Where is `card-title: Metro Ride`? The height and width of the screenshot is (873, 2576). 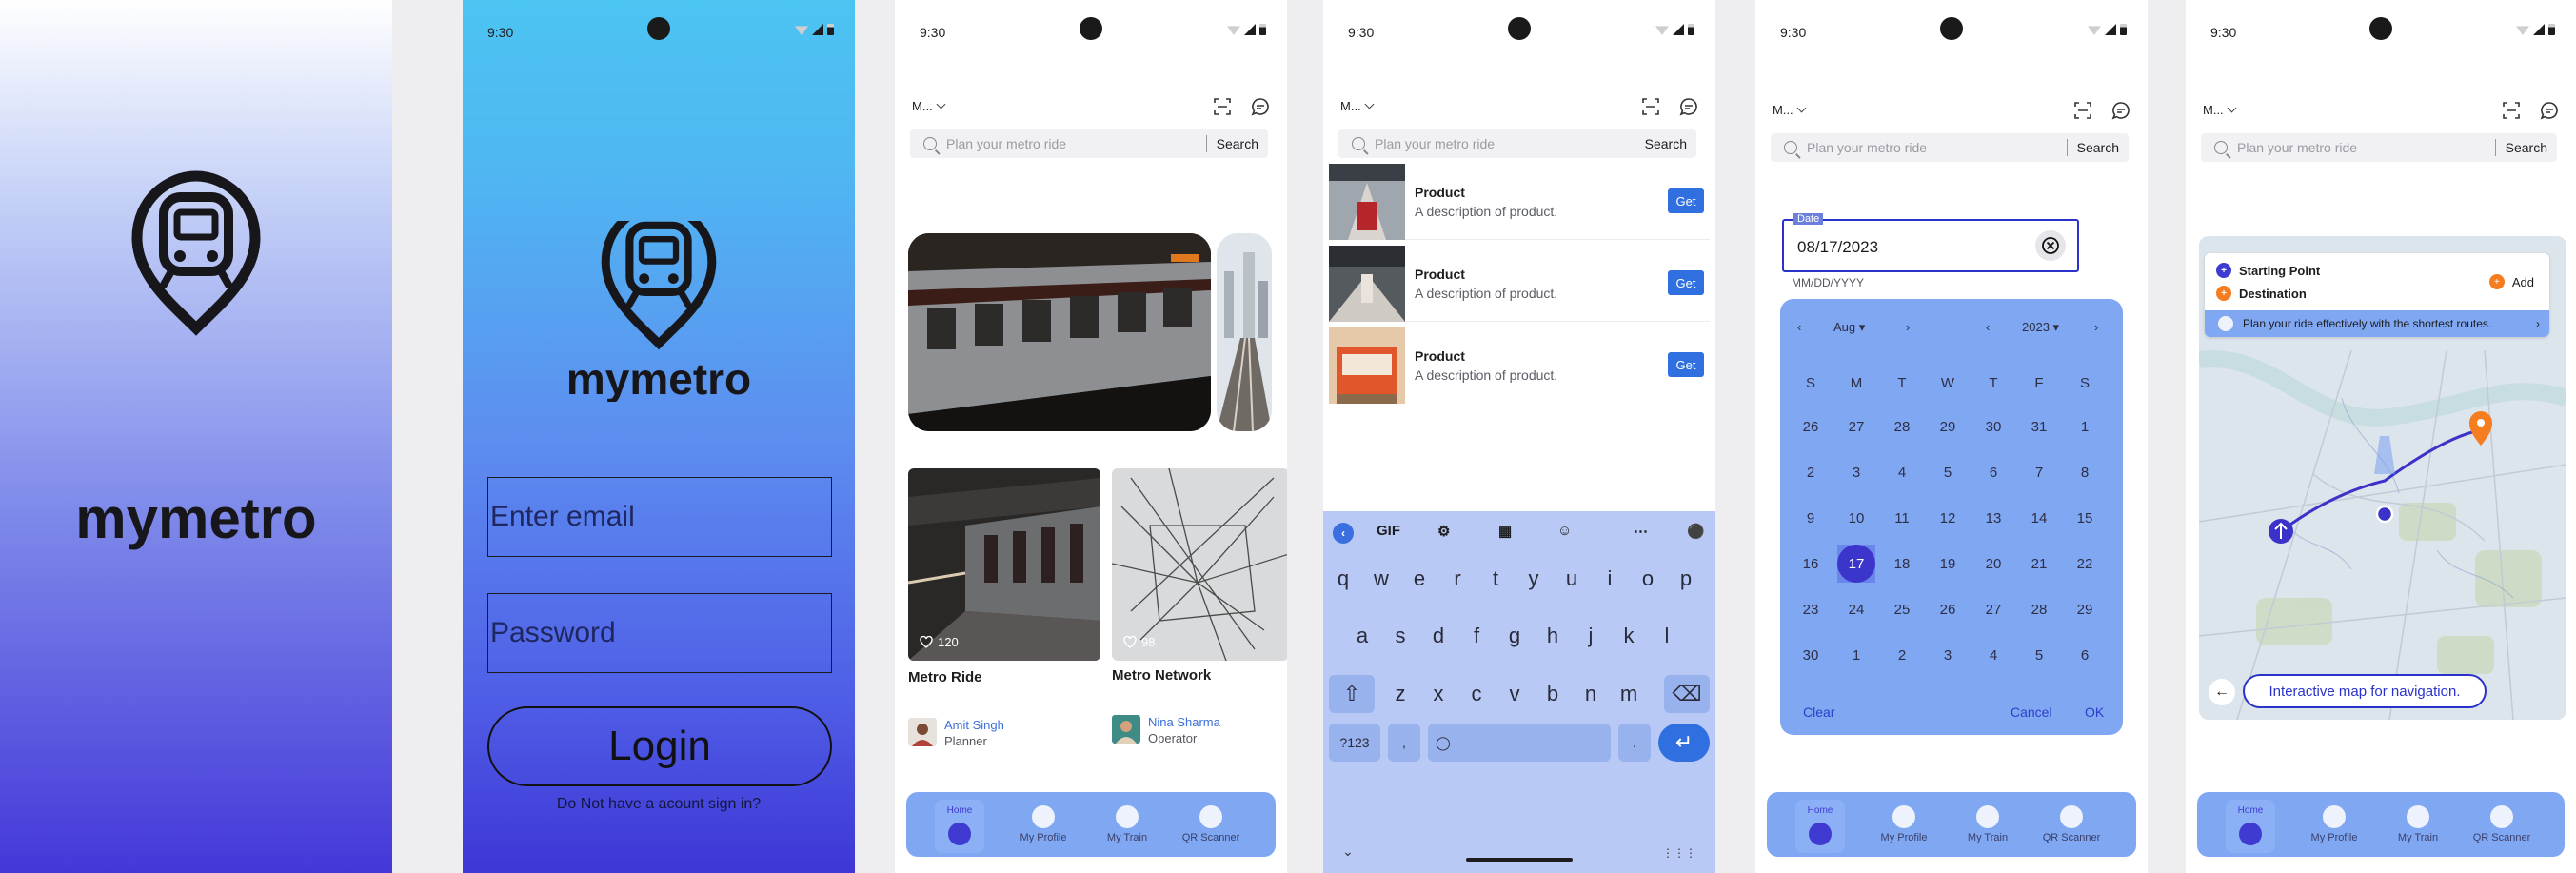 card-title: Metro Ride is located at coordinates (945, 677).